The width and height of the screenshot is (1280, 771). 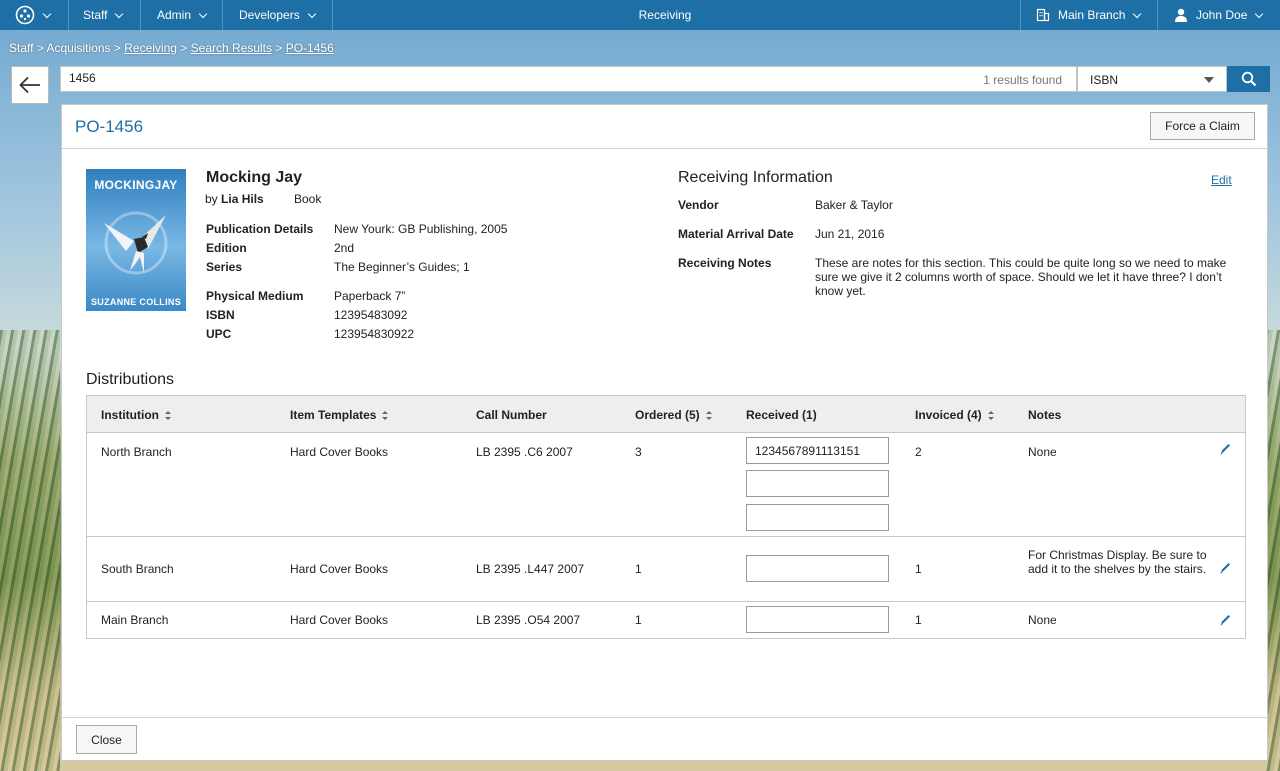 I want to click on search-field-select: ISBN, so click(x=1152, y=79).